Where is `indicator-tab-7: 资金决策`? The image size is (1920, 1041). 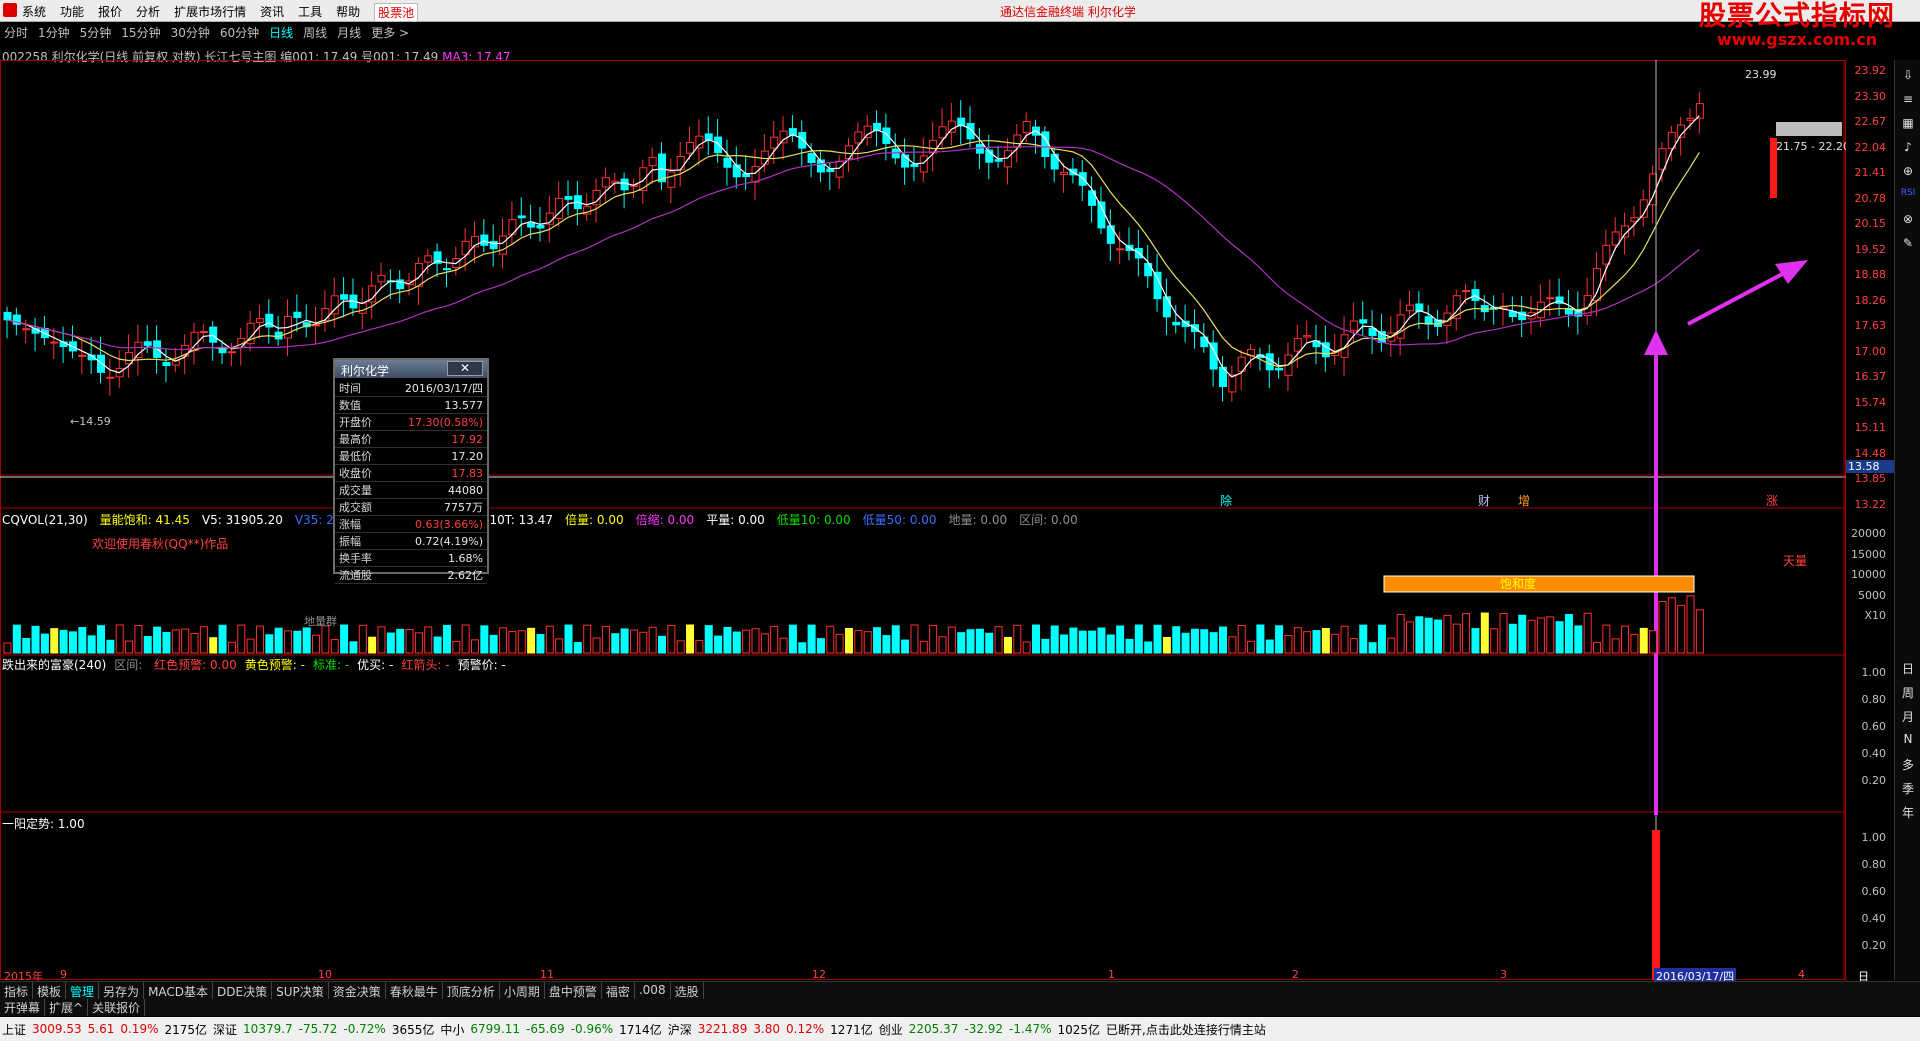 indicator-tab-7: 资金决策 is located at coordinates (357, 990).